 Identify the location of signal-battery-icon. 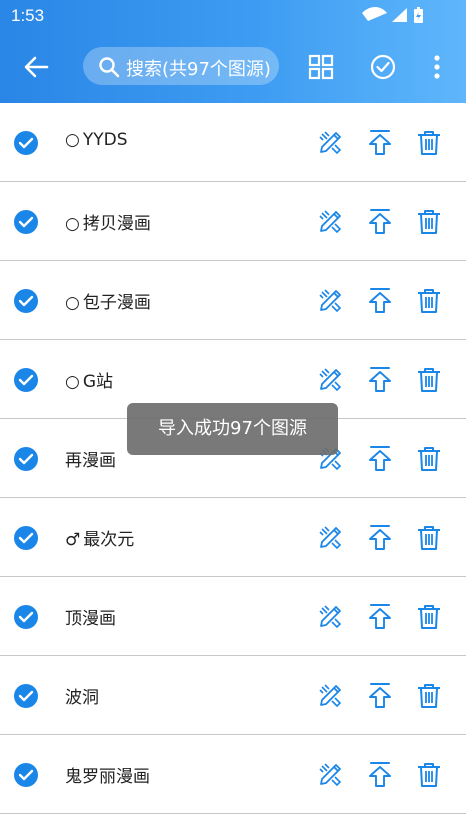
(392, 15).